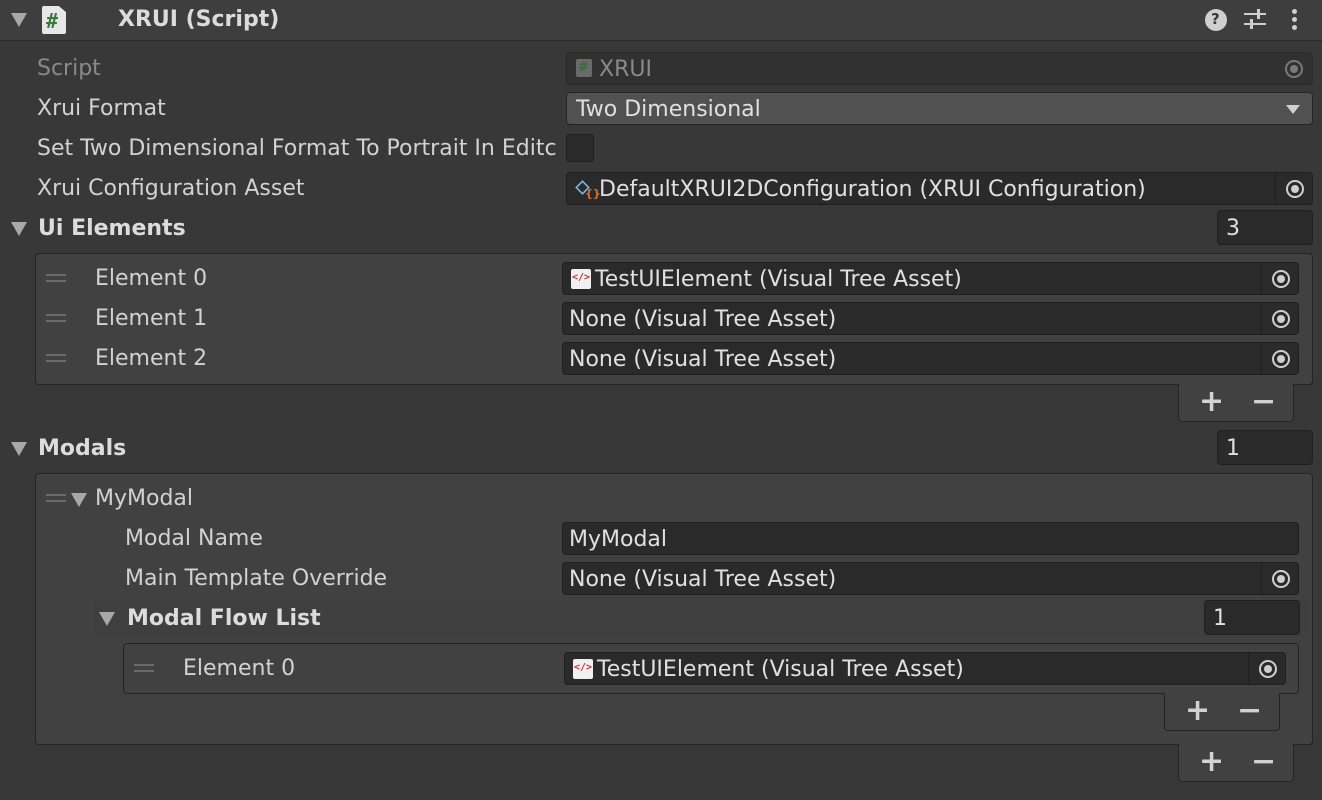  Describe the element at coordinates (625, 69) in the screenshot. I see `script-value: XRUI` at that location.